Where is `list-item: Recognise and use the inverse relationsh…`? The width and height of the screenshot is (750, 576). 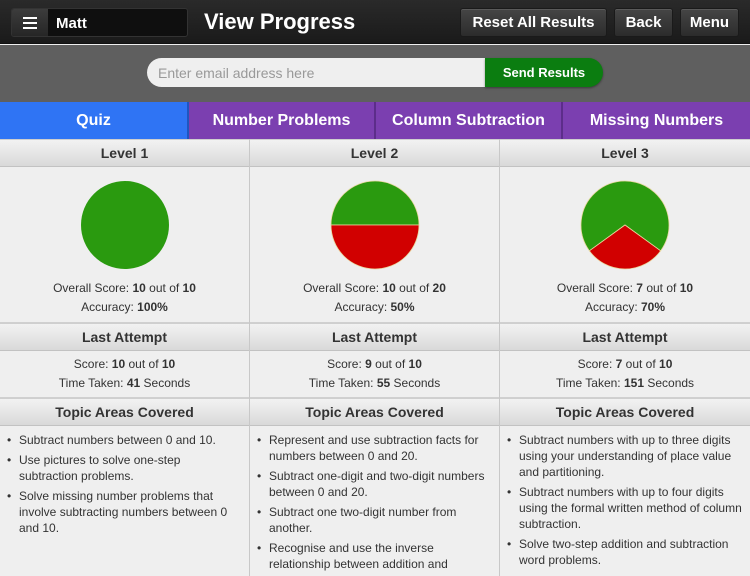 list-item: Recognise and use the inverse relationsh… is located at coordinates (374, 556).